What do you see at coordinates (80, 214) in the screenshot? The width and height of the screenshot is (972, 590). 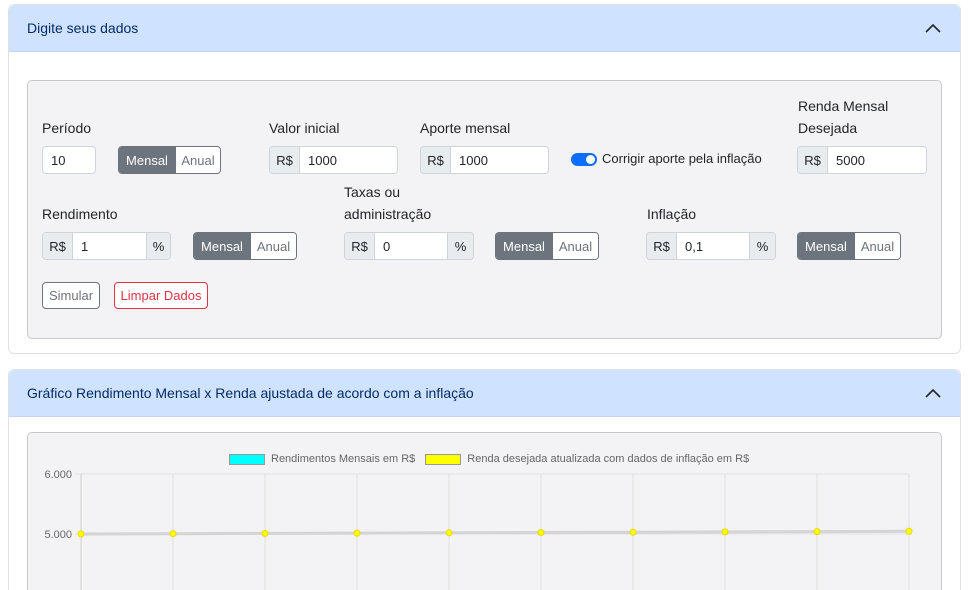 I see `rendimento-label: Rendimento` at bounding box center [80, 214].